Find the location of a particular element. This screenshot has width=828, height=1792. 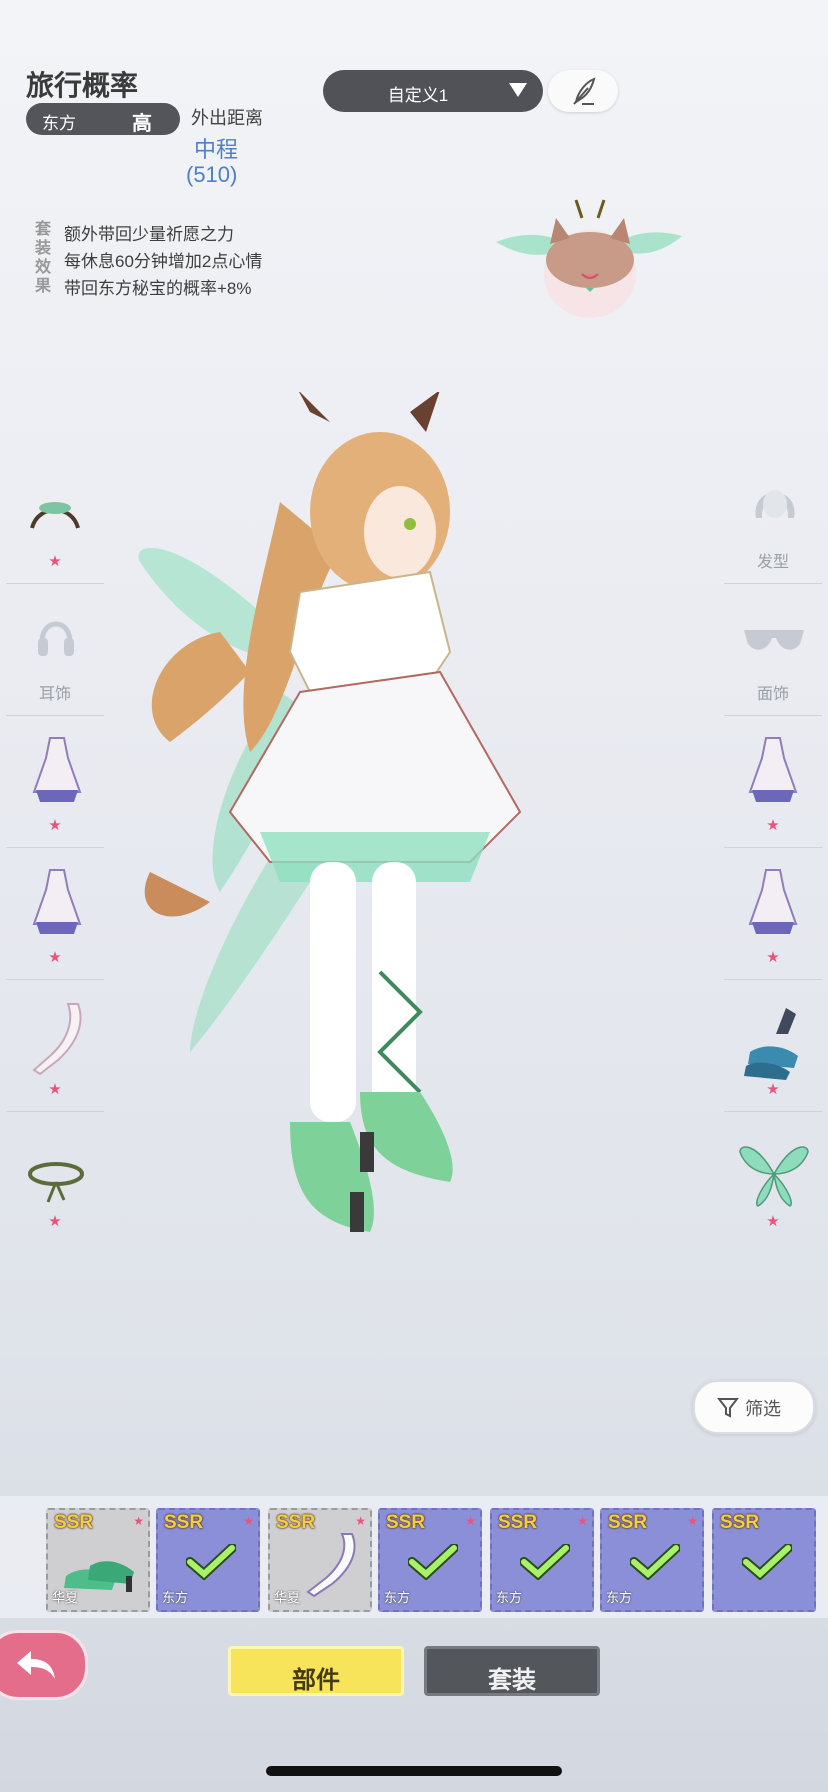

slot-stockings: ★ is located at coordinates (55, 1052).